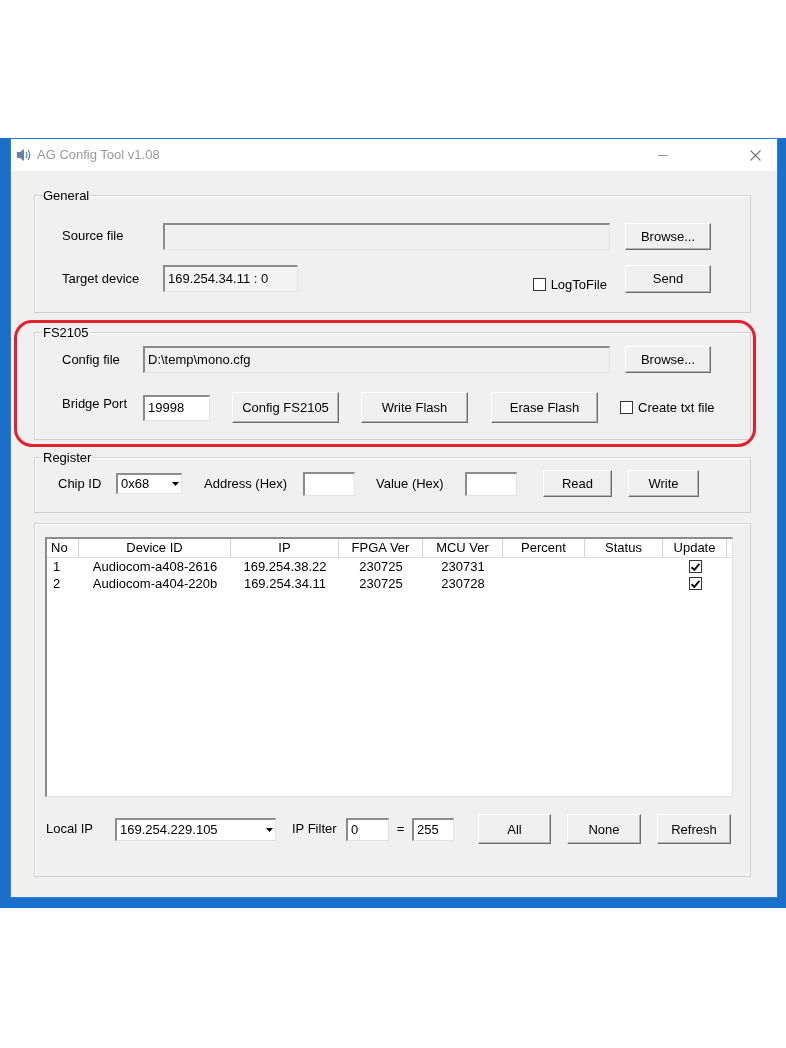  I want to click on push-button: All, so click(514, 829).